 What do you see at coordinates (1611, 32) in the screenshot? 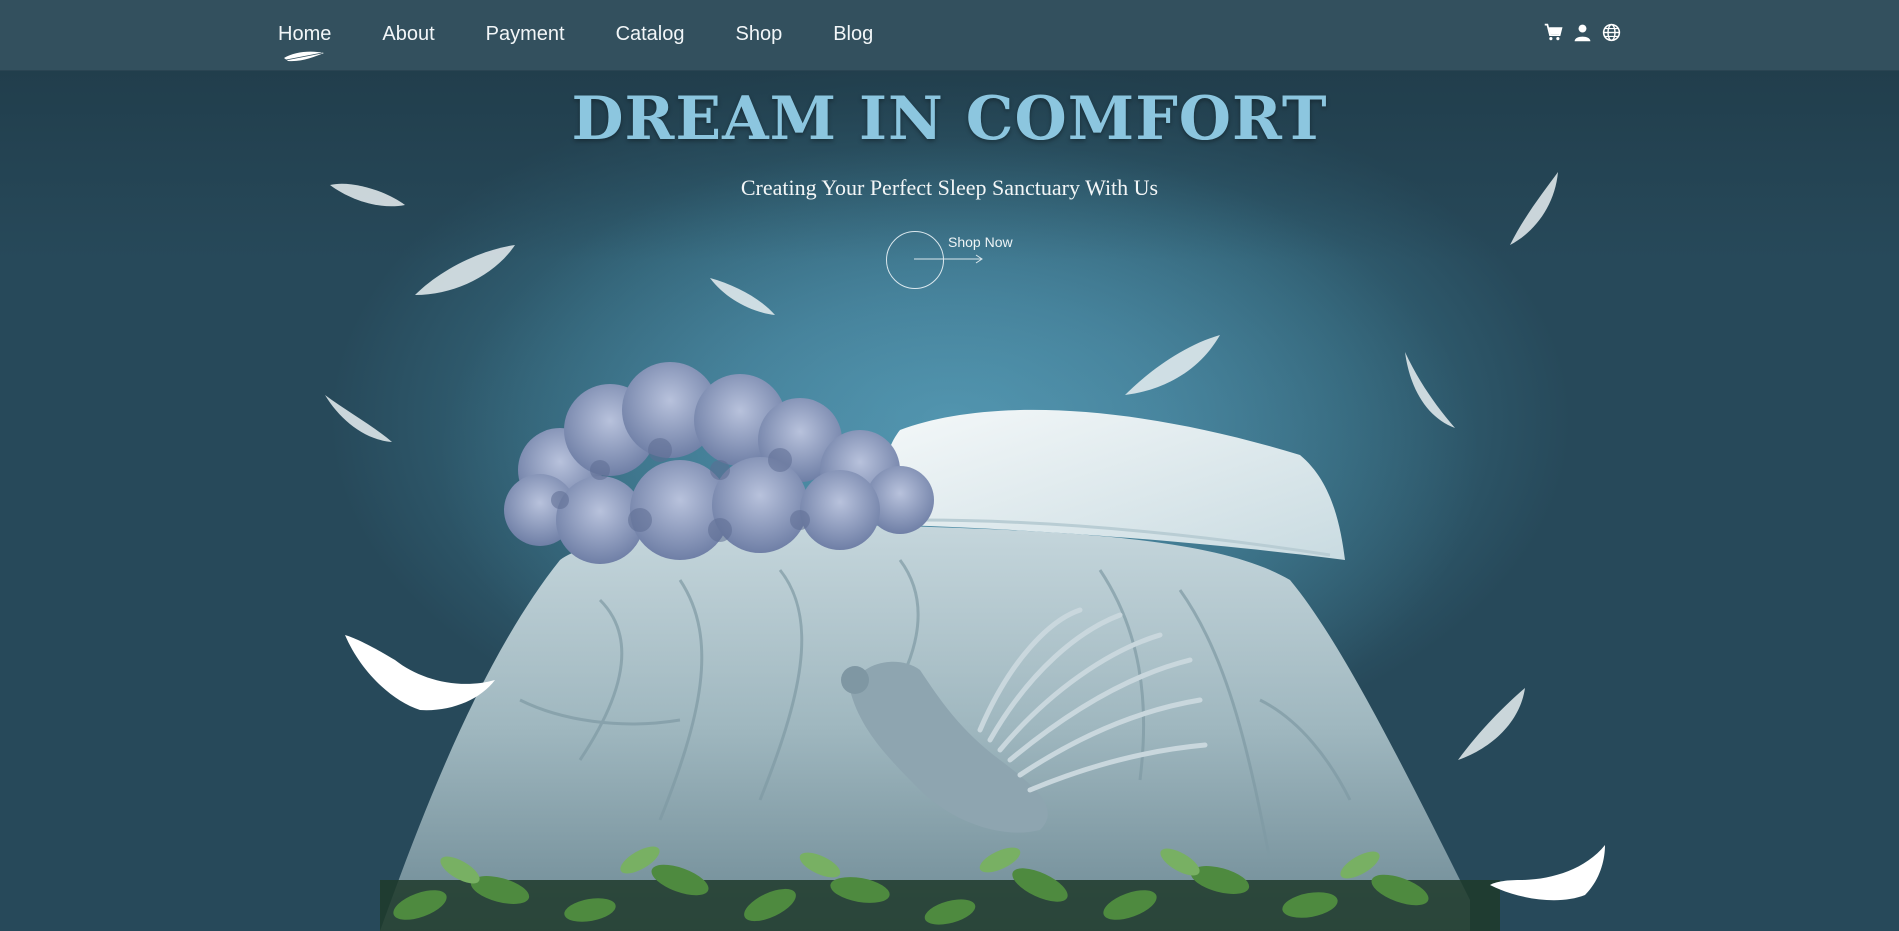
I see `globe-icon` at bounding box center [1611, 32].